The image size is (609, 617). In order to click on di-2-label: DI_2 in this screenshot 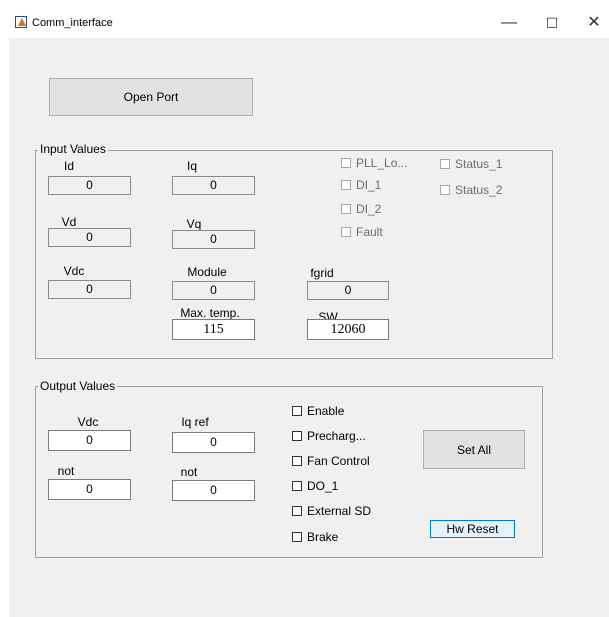, I will do `click(369, 209)`.